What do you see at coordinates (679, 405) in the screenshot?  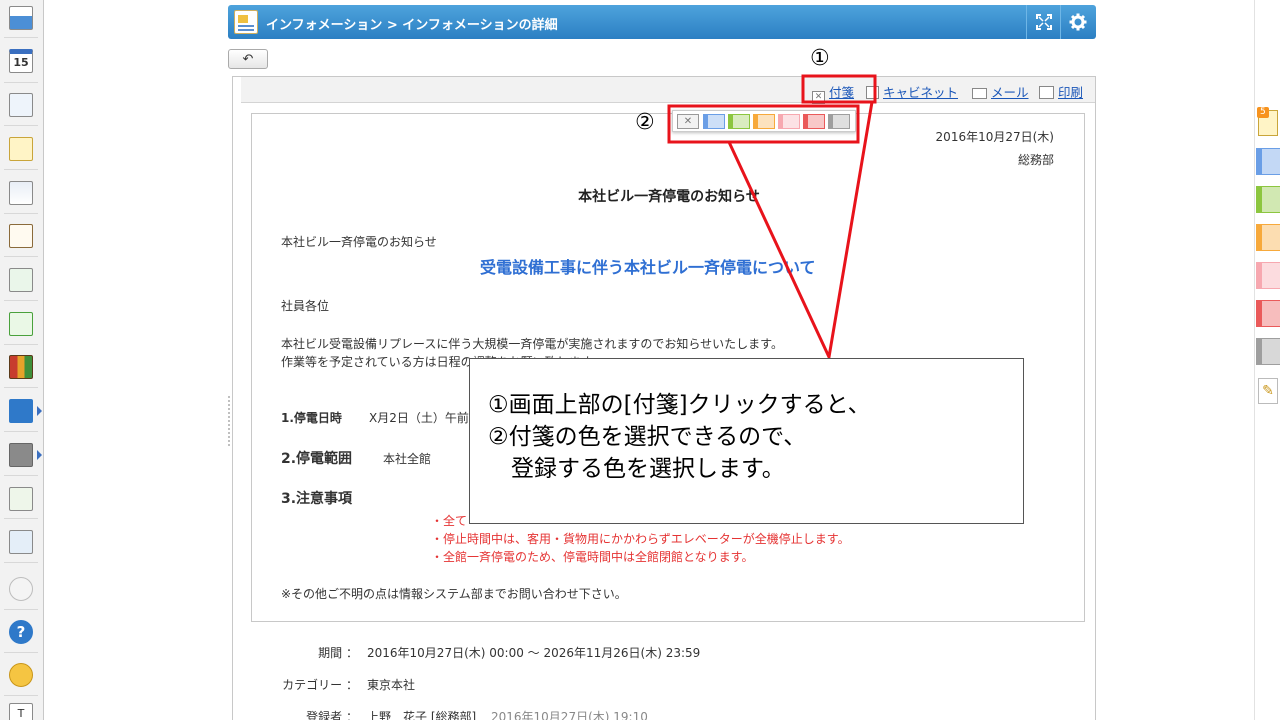 I see `callout-line: ①画面上部の[付箋]クリックすると、` at bounding box center [679, 405].